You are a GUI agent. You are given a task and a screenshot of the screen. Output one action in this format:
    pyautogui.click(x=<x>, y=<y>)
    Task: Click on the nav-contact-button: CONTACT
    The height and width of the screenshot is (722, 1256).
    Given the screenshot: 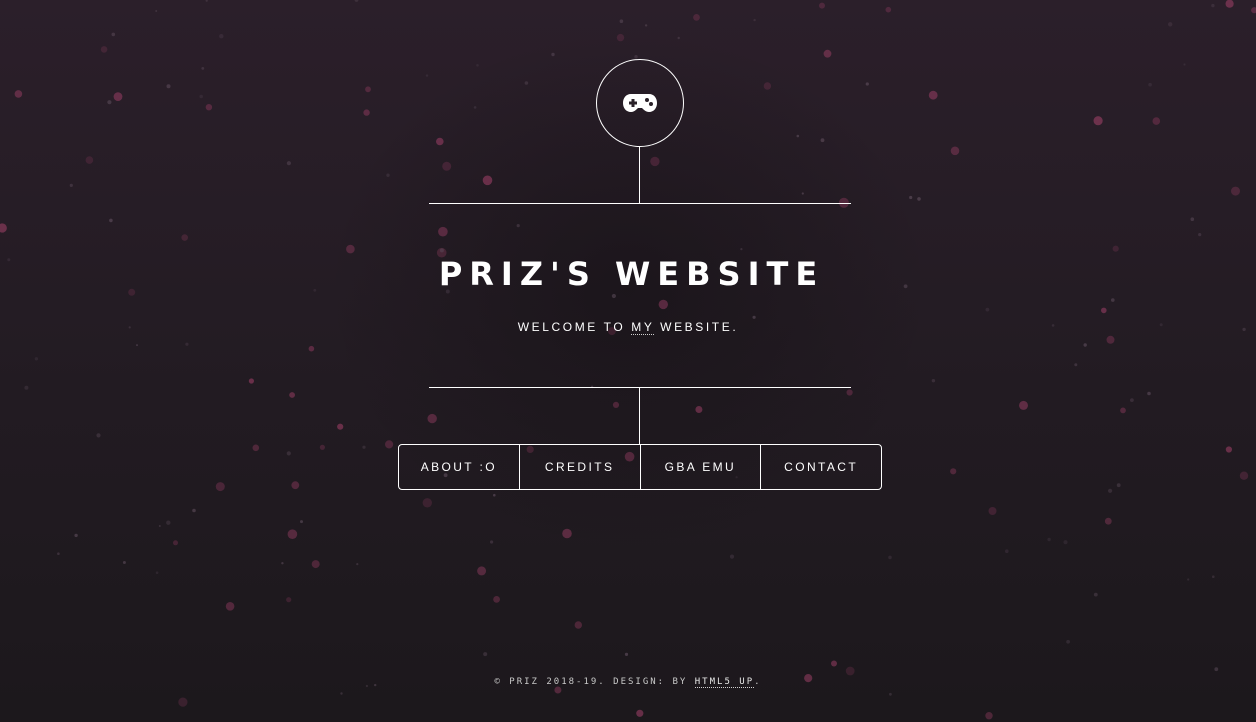 What is the action you would take?
    pyautogui.click(x=820, y=467)
    